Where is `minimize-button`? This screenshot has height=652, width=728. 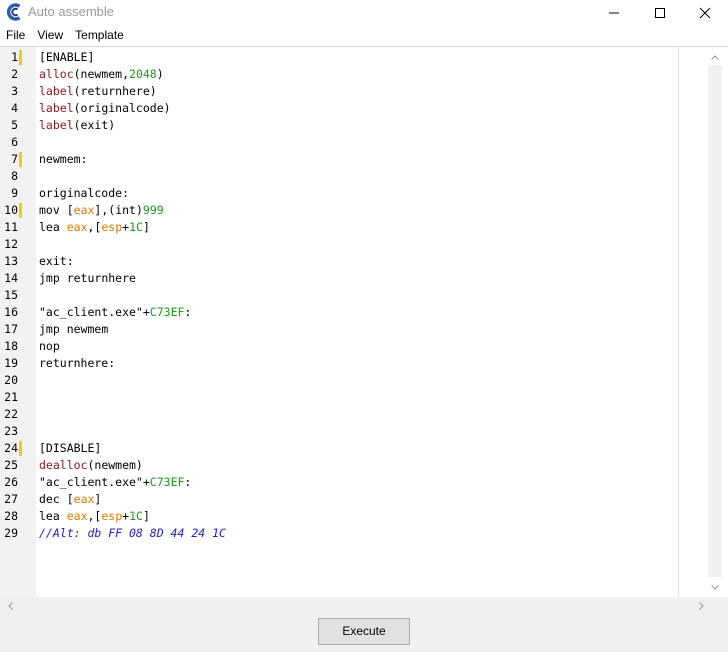 minimize-button is located at coordinates (614, 12).